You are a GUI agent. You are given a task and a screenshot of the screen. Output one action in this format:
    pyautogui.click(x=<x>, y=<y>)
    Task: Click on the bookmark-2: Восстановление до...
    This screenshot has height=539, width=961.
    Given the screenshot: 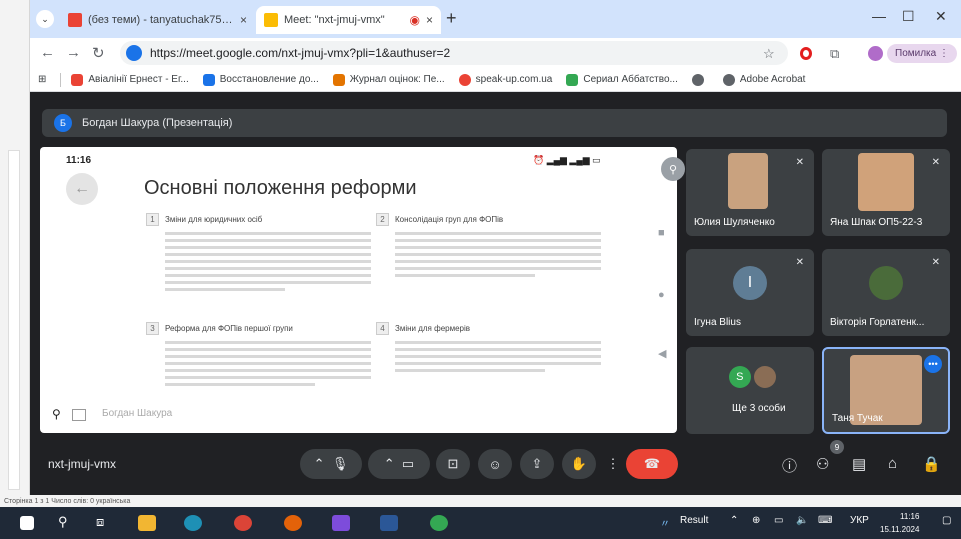 What is the action you would take?
    pyautogui.click(x=260, y=79)
    